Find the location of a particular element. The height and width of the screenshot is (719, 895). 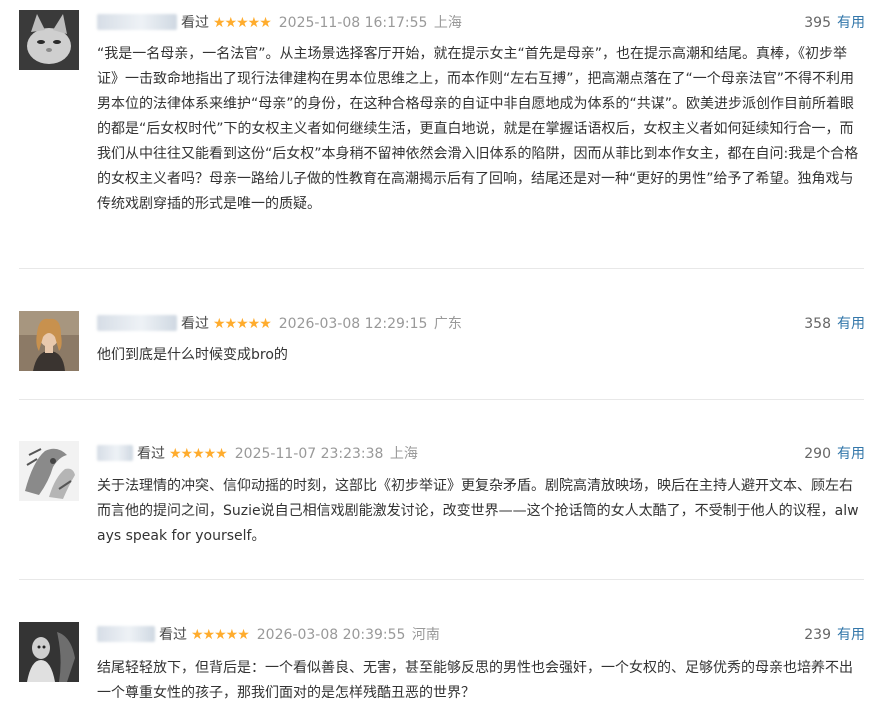

review-meta: 看过 ★★★★★ 2025-11-07 23:23:38 上海 290 有用 is located at coordinates (481, 454).